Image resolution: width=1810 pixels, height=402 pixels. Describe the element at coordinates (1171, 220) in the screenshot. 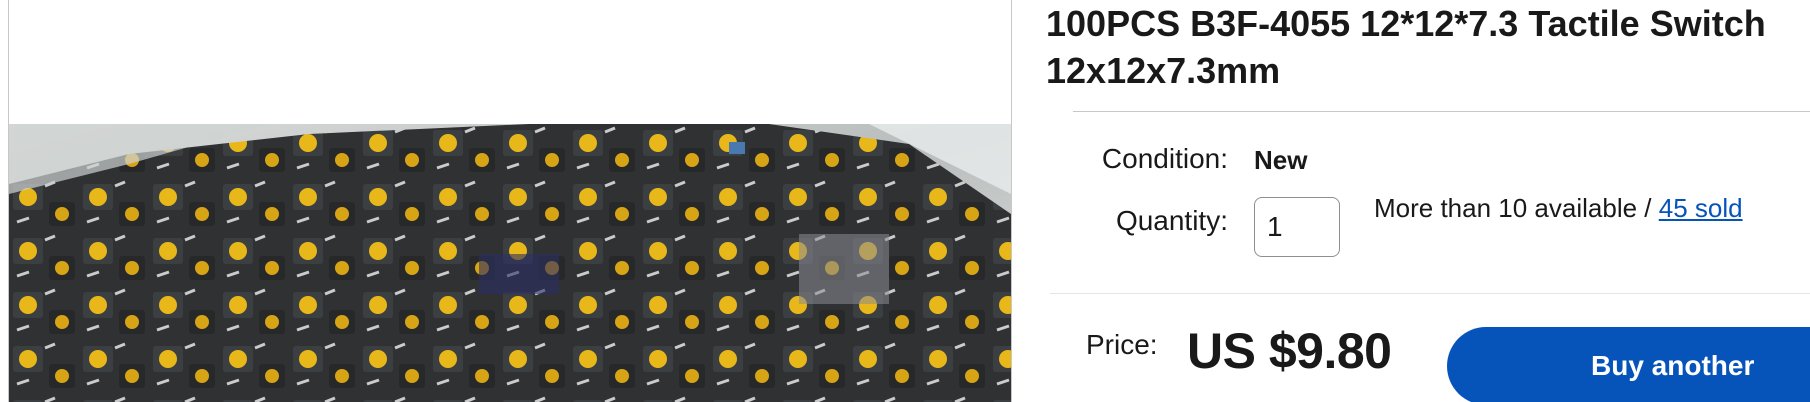

I see `quantity-label: Quantity:` at that location.